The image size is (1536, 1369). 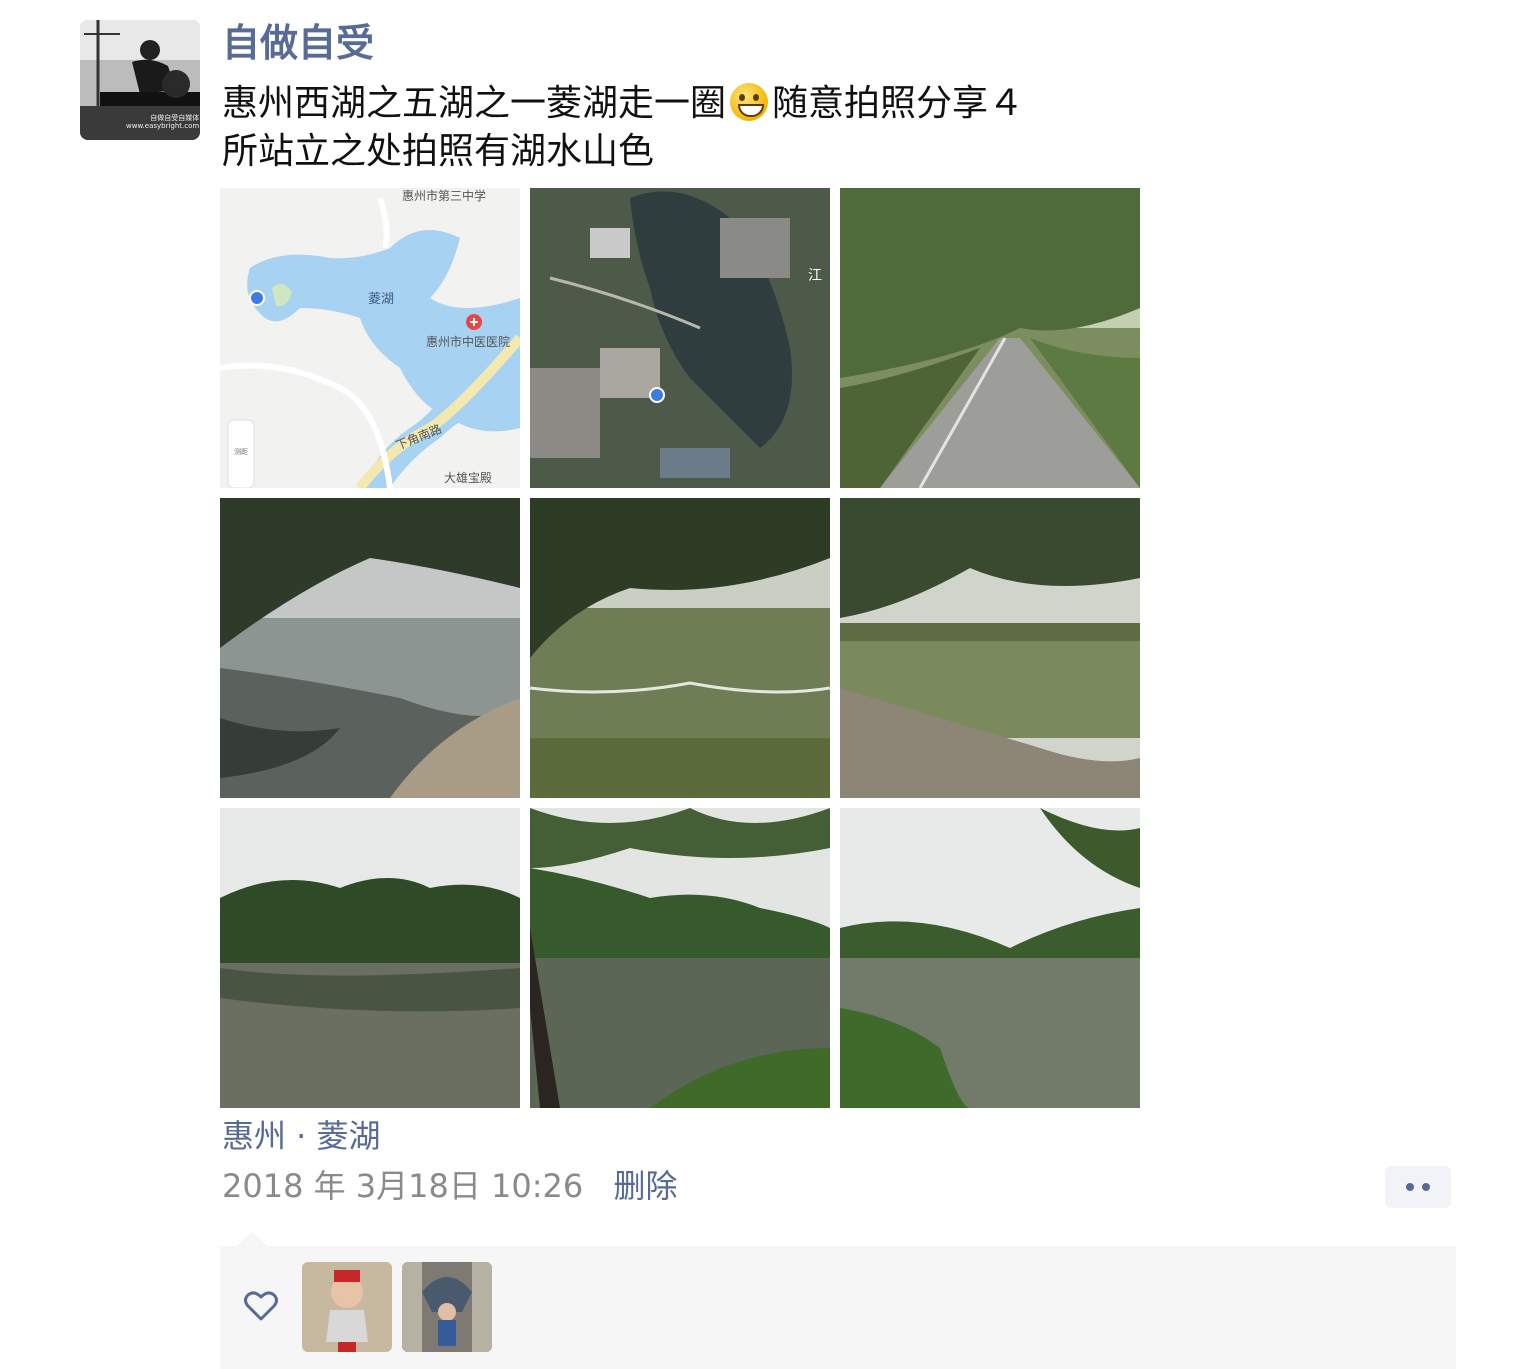 What do you see at coordinates (241, 452) in the screenshot?
I see `map-zoom-label: 测距` at bounding box center [241, 452].